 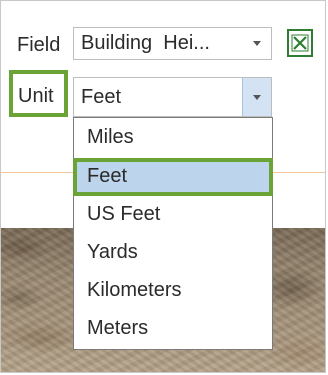 I want to click on unit-option-label: Miles, so click(x=110, y=137).